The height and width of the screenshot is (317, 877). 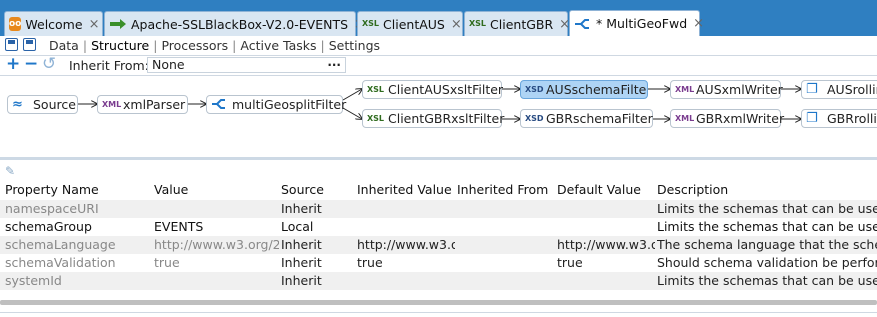 What do you see at coordinates (692, 189) in the screenshot?
I see `column-header-description: Description` at bounding box center [692, 189].